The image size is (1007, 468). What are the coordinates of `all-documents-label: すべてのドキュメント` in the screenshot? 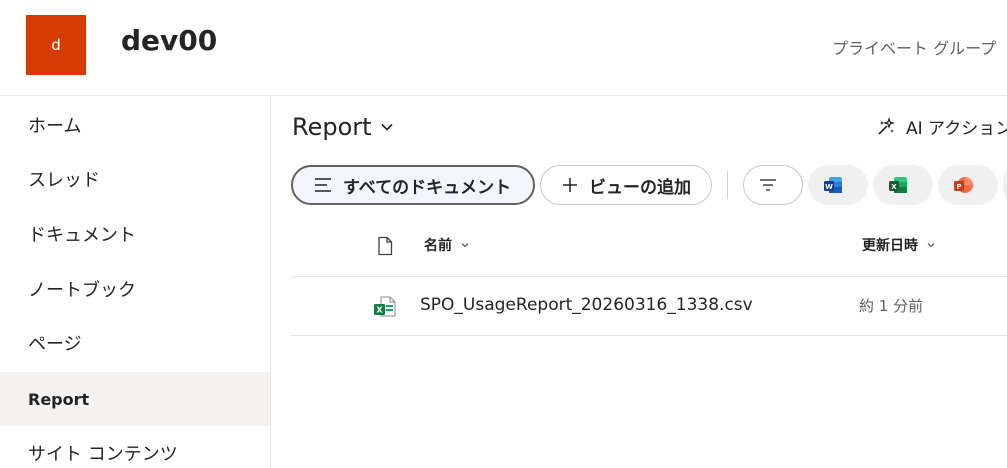 It's located at (427, 187).